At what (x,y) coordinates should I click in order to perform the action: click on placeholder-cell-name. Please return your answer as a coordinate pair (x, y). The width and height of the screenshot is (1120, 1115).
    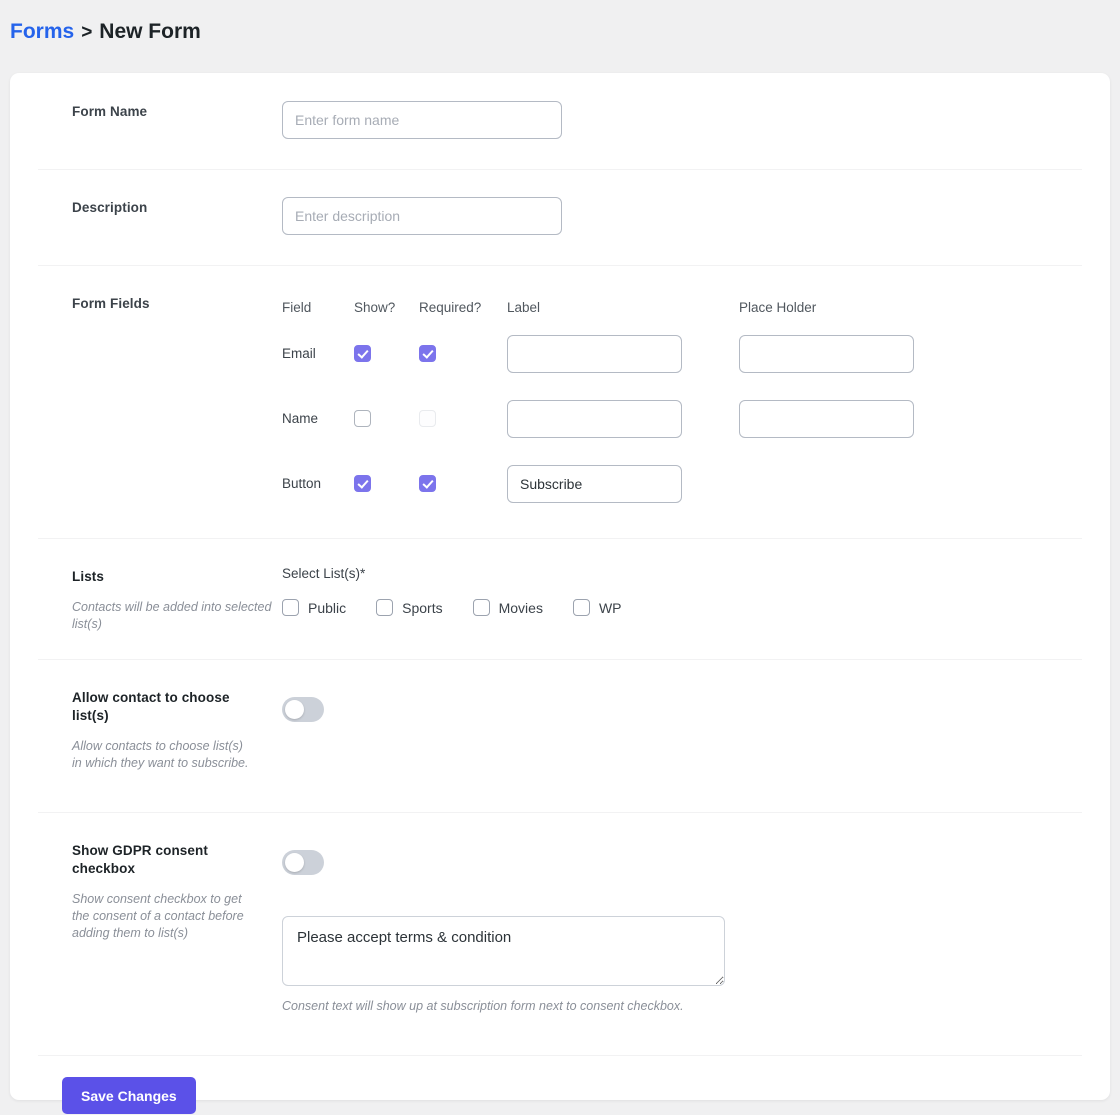
    Looking at the image, I should click on (839, 418).